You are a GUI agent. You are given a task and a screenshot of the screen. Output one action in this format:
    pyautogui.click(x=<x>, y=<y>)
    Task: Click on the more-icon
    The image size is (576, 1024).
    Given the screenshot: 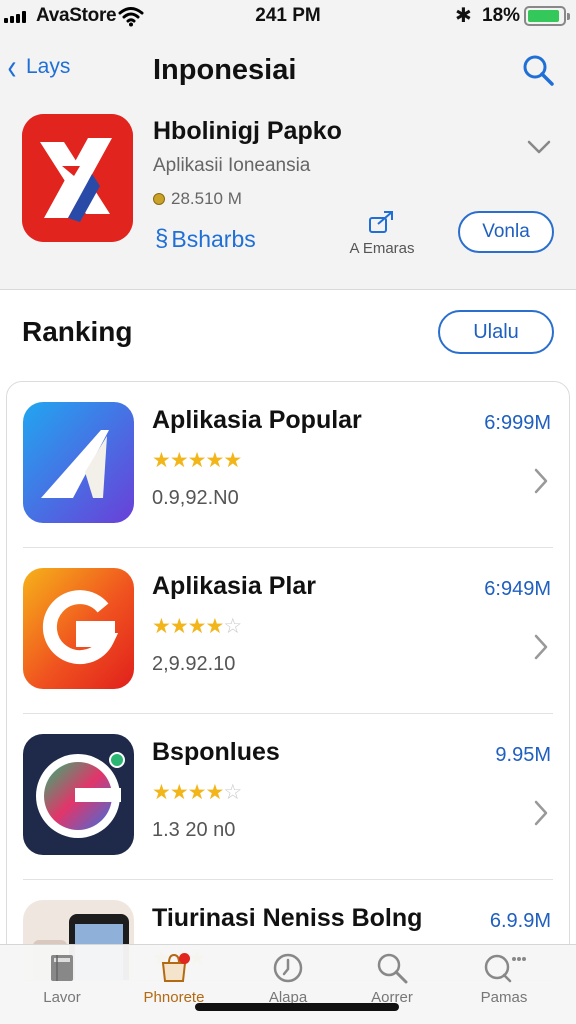 What is the action you would take?
    pyautogui.click(x=505, y=968)
    